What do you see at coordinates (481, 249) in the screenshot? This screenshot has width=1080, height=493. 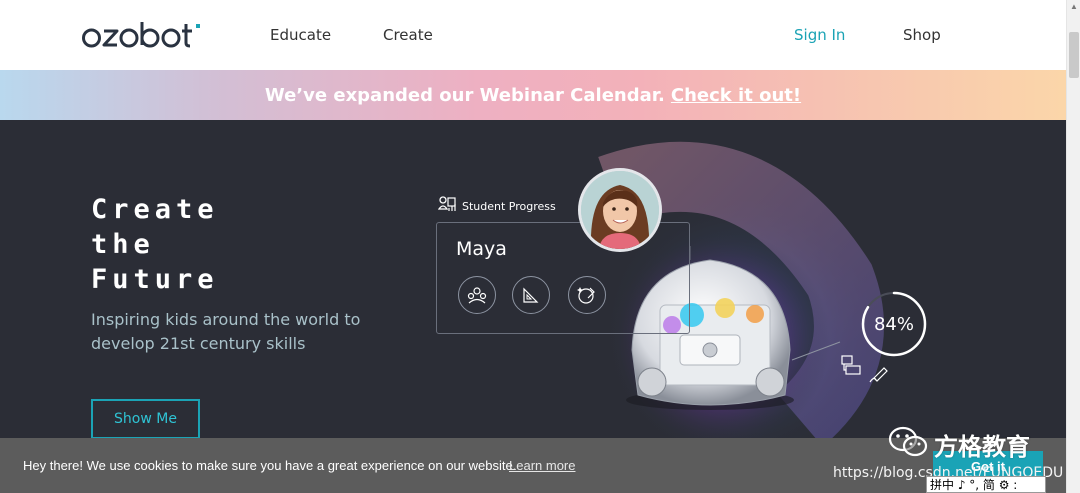 I see `student-name: Maya` at bounding box center [481, 249].